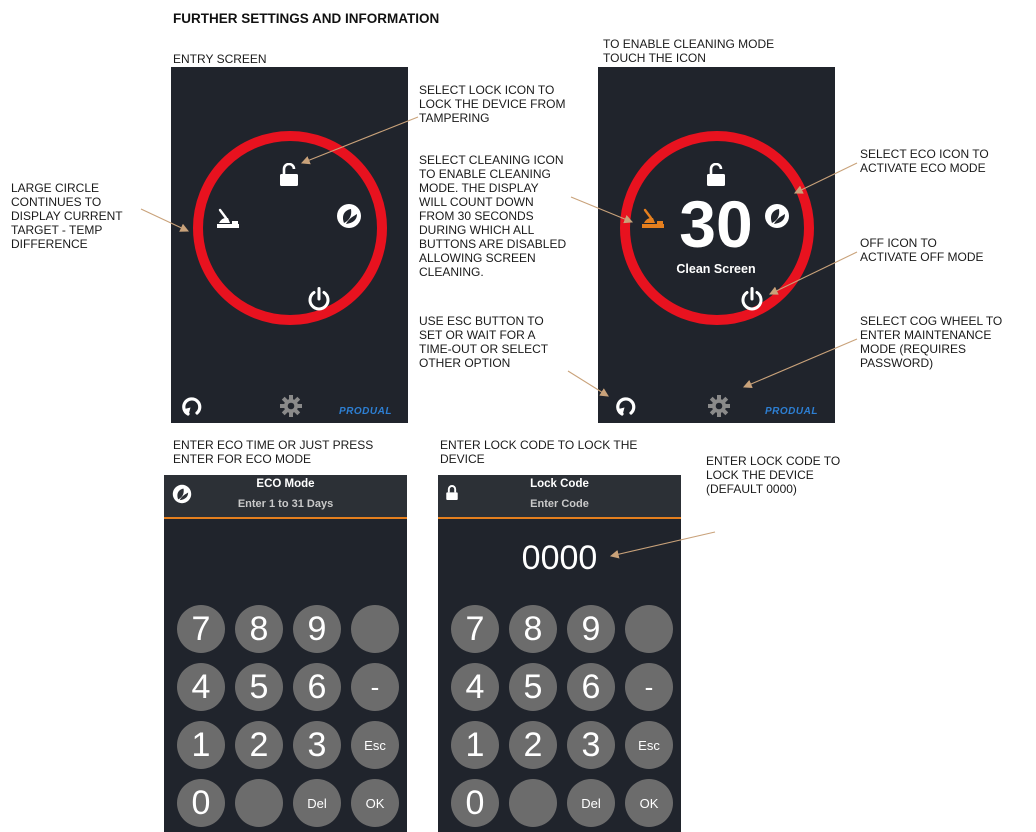 The height and width of the screenshot is (832, 1036). I want to click on keypad-header: Lock Code Enter Code, so click(559, 497).